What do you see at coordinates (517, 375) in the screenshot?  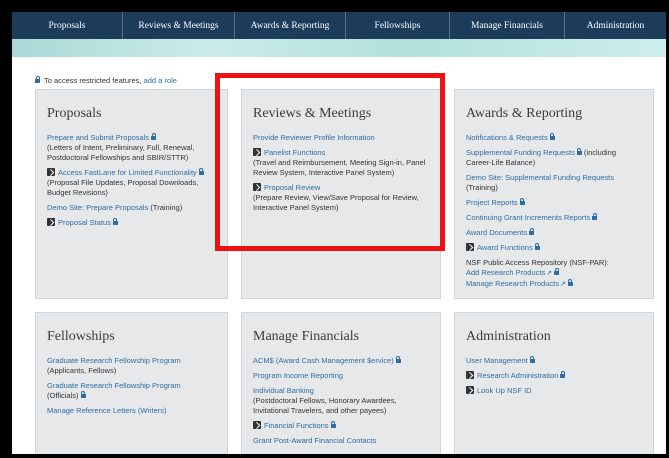 I see `research-administration-link: Research Administration` at bounding box center [517, 375].